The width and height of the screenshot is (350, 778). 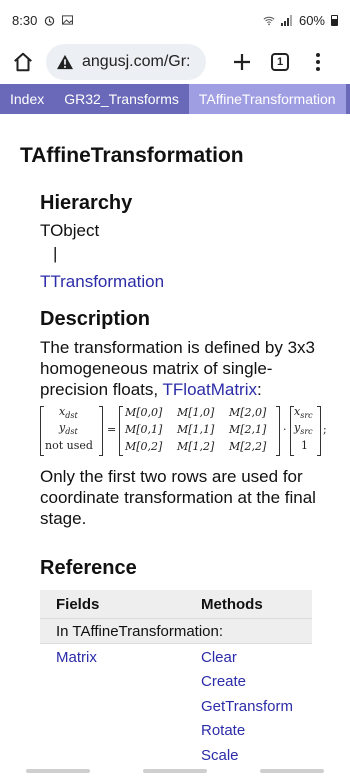 I want to click on status-time: 8:30, so click(x=25, y=20).